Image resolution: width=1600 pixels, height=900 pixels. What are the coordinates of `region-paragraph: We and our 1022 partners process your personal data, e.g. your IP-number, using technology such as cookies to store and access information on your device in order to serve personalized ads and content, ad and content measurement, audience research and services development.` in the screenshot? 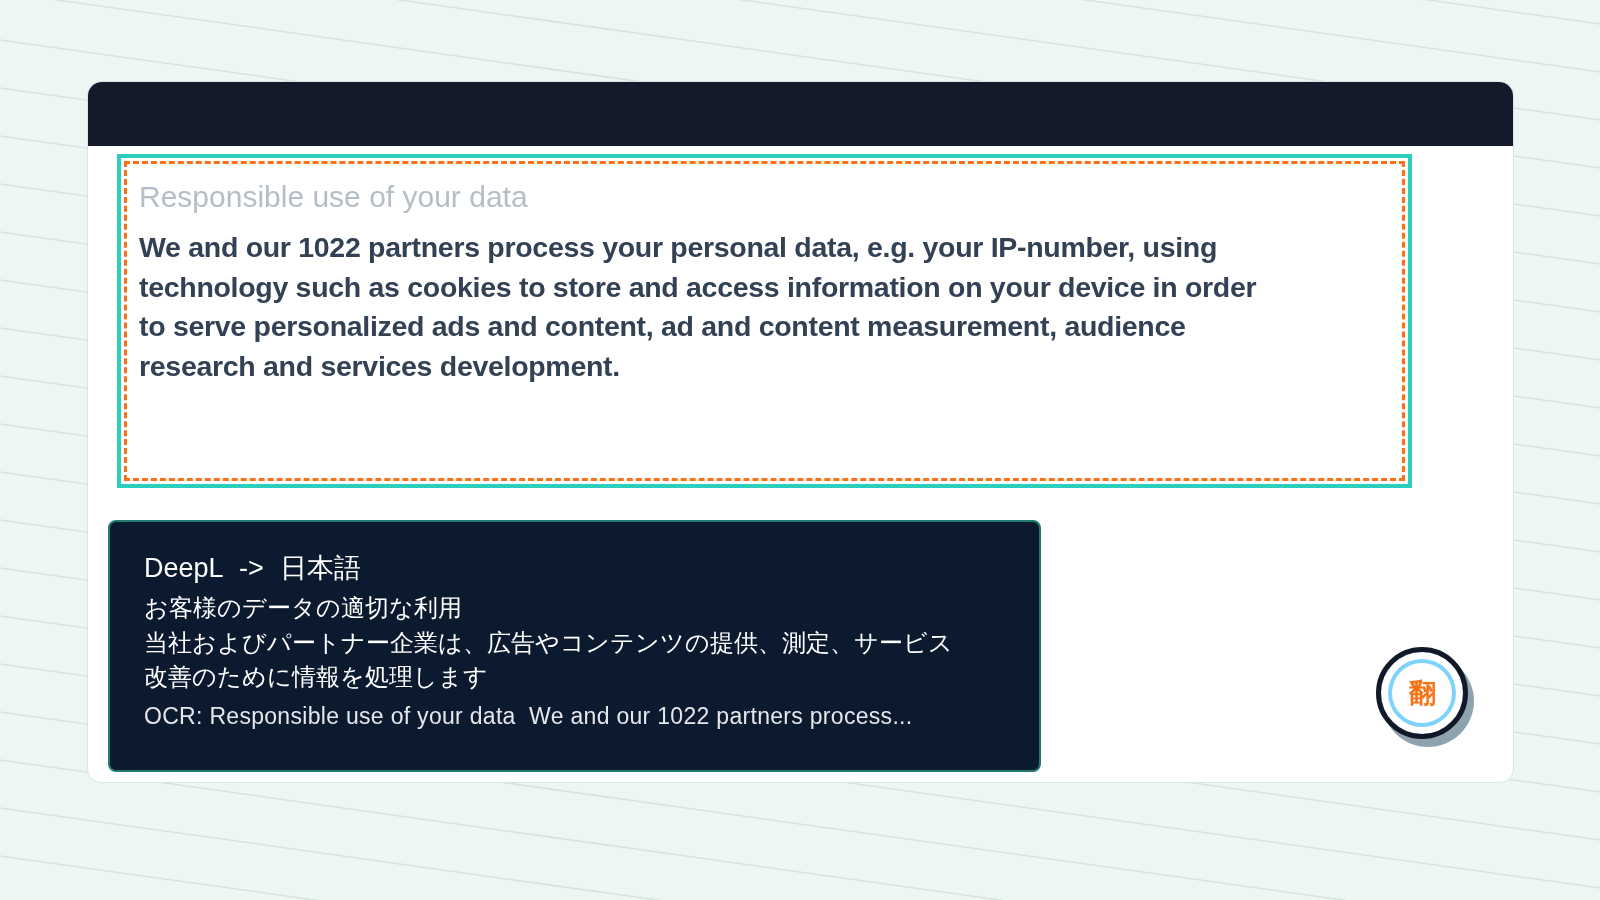 It's located at (698, 307).